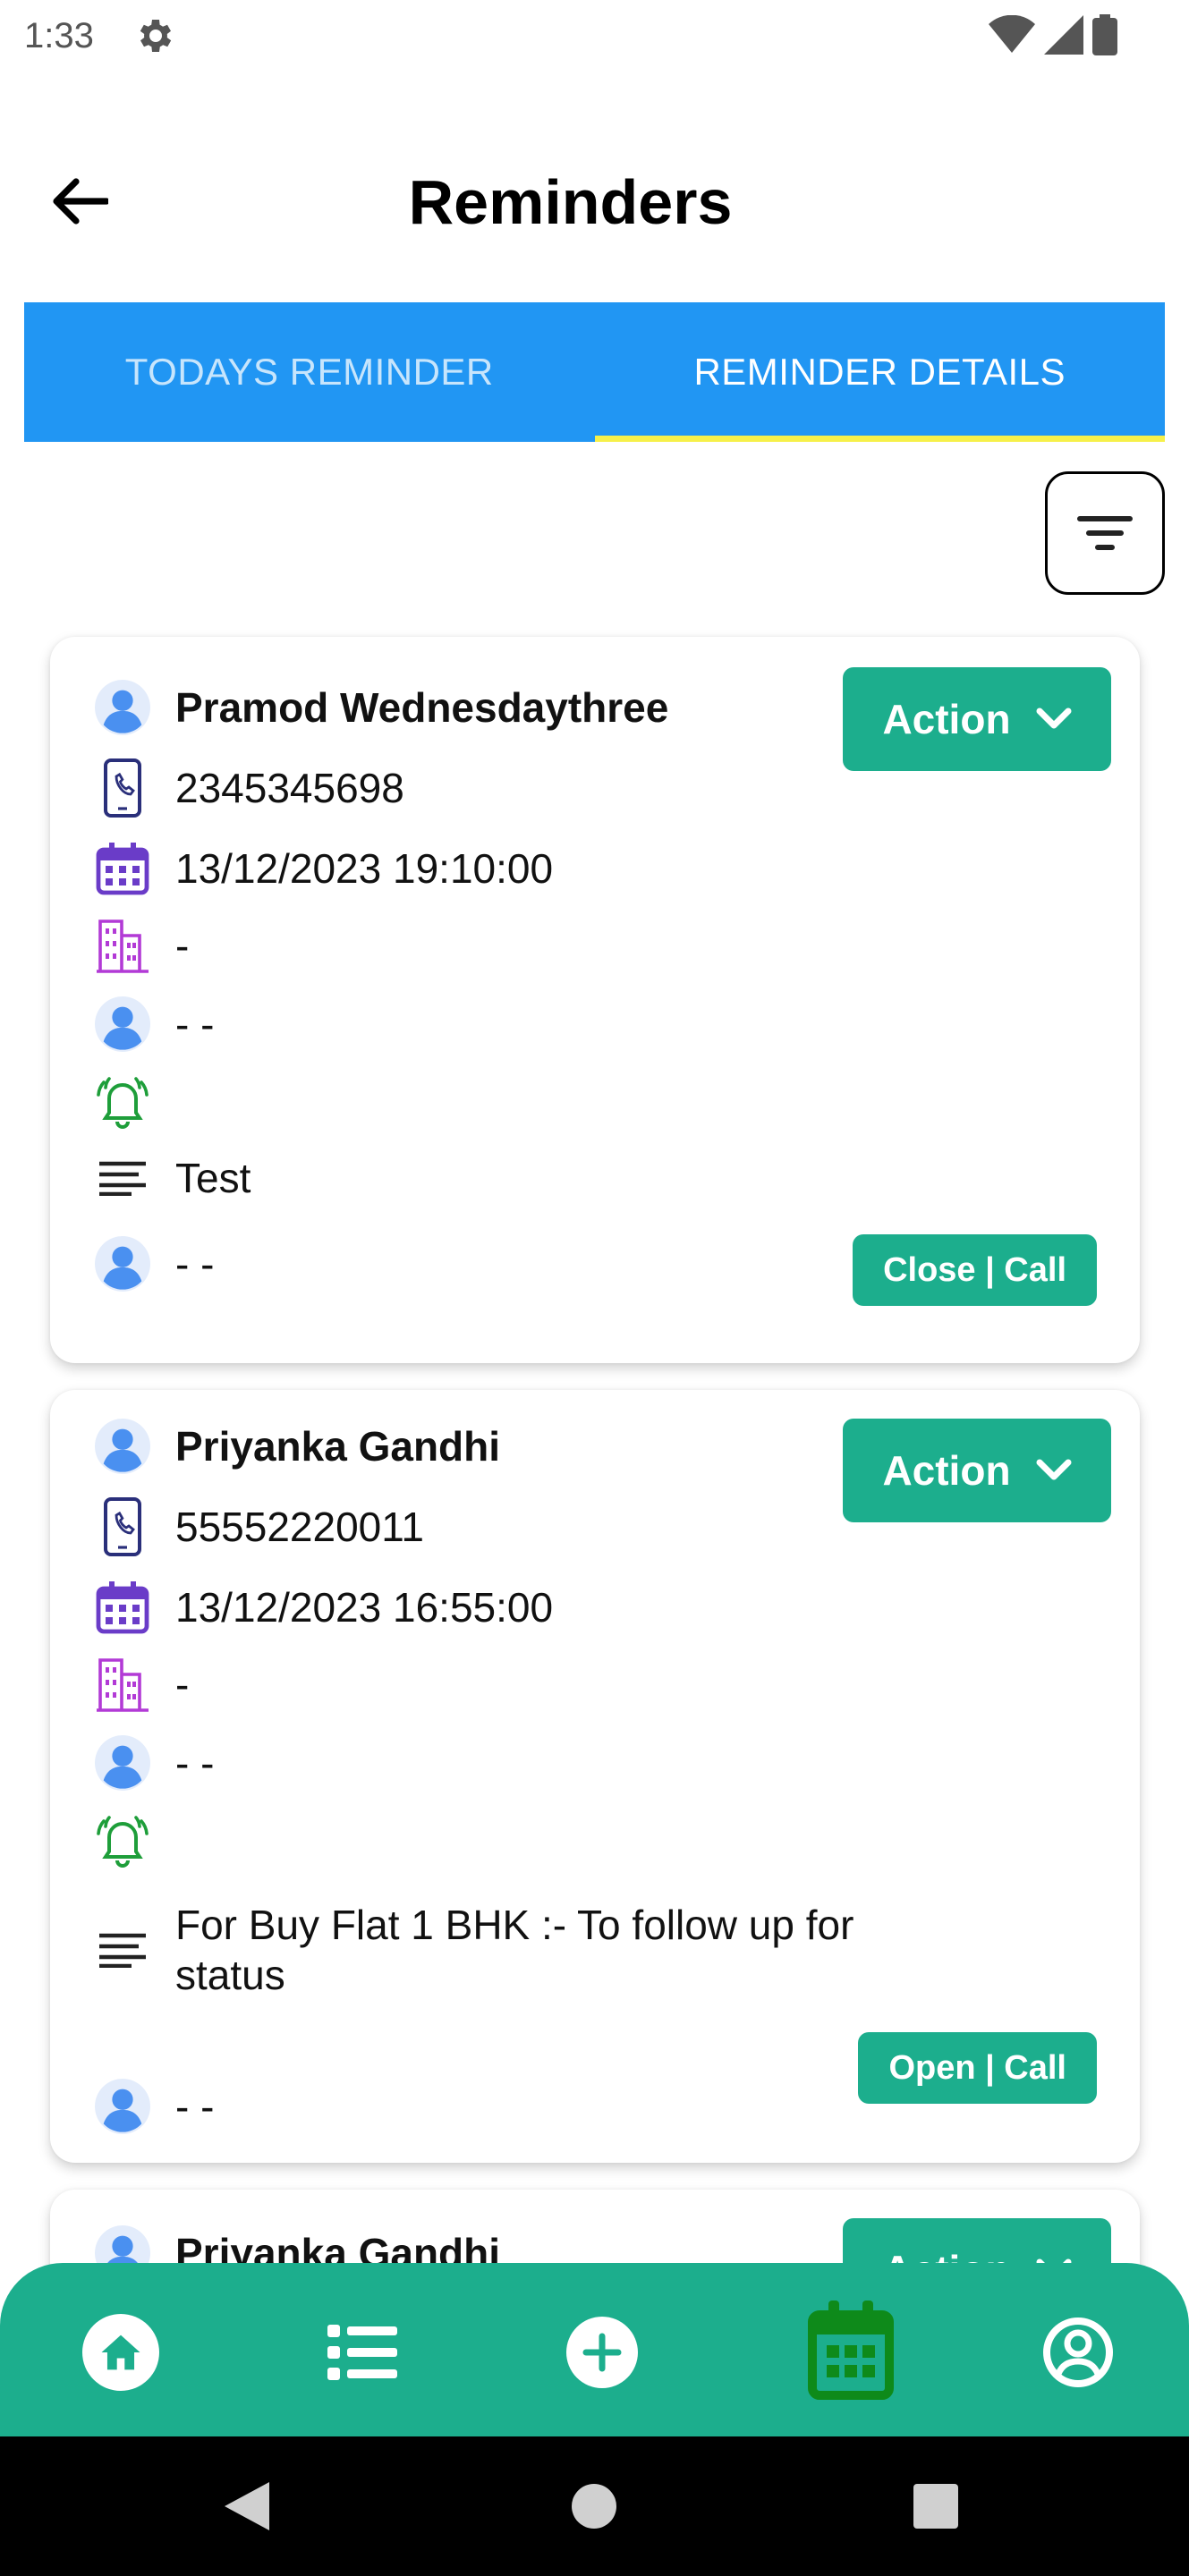  I want to click on back-triangle-icon, so click(247, 2506).